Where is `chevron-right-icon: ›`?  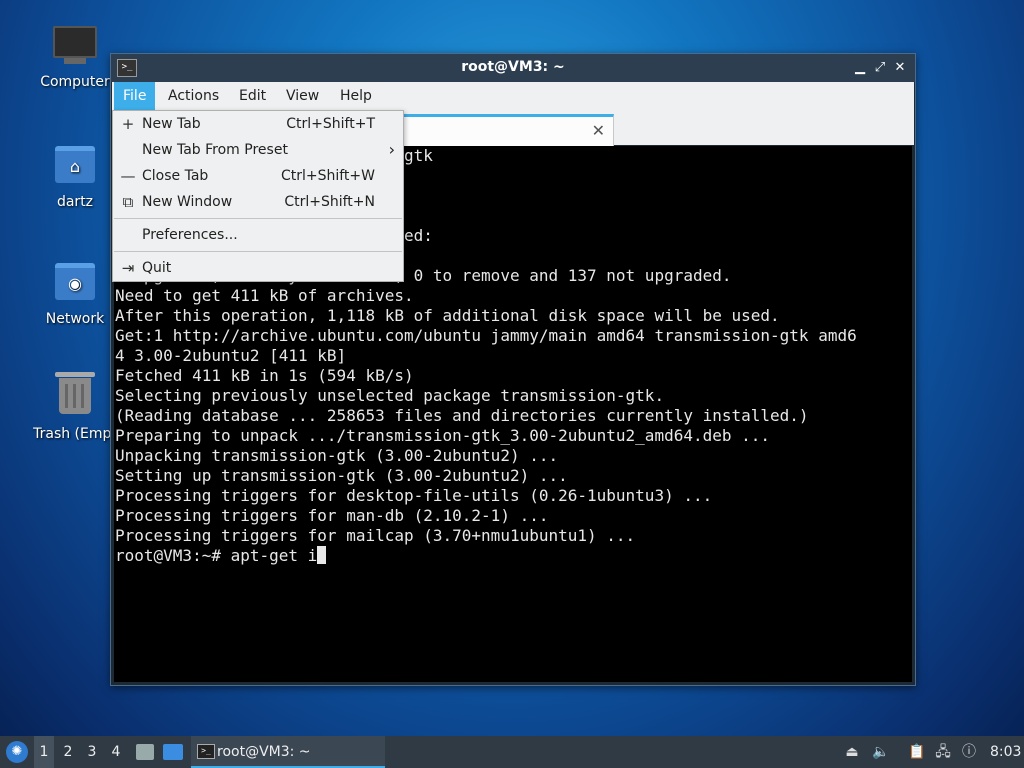
chevron-right-icon: › is located at coordinates (391, 149).